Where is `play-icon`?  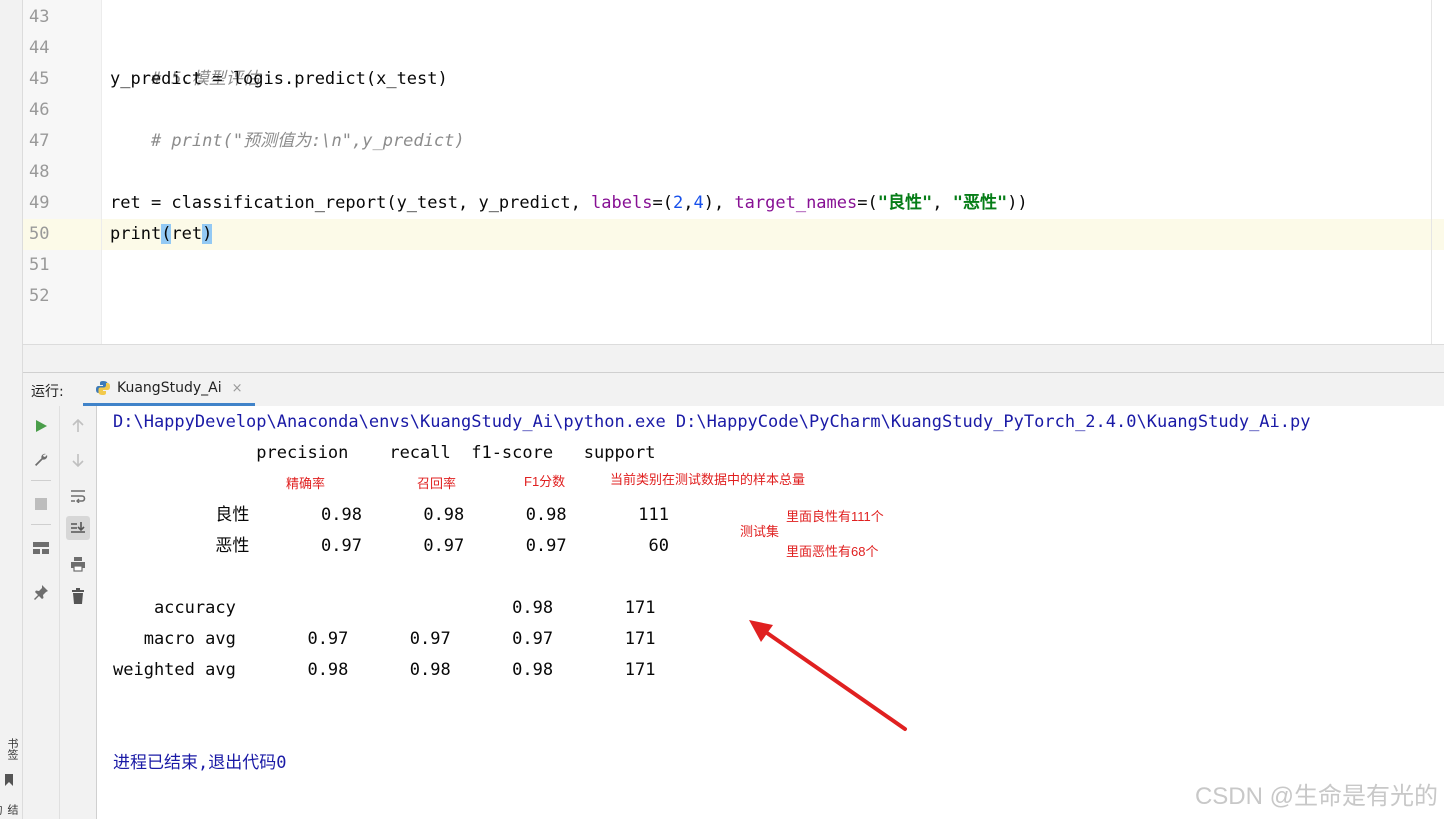 play-icon is located at coordinates (41, 426).